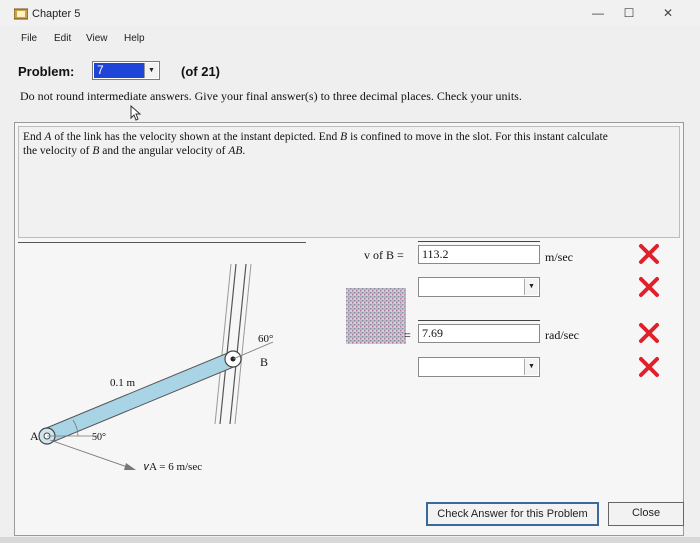 The height and width of the screenshot is (543, 700). What do you see at coordinates (123, 383) in the screenshot?
I see `label-length: 0.1 m` at bounding box center [123, 383].